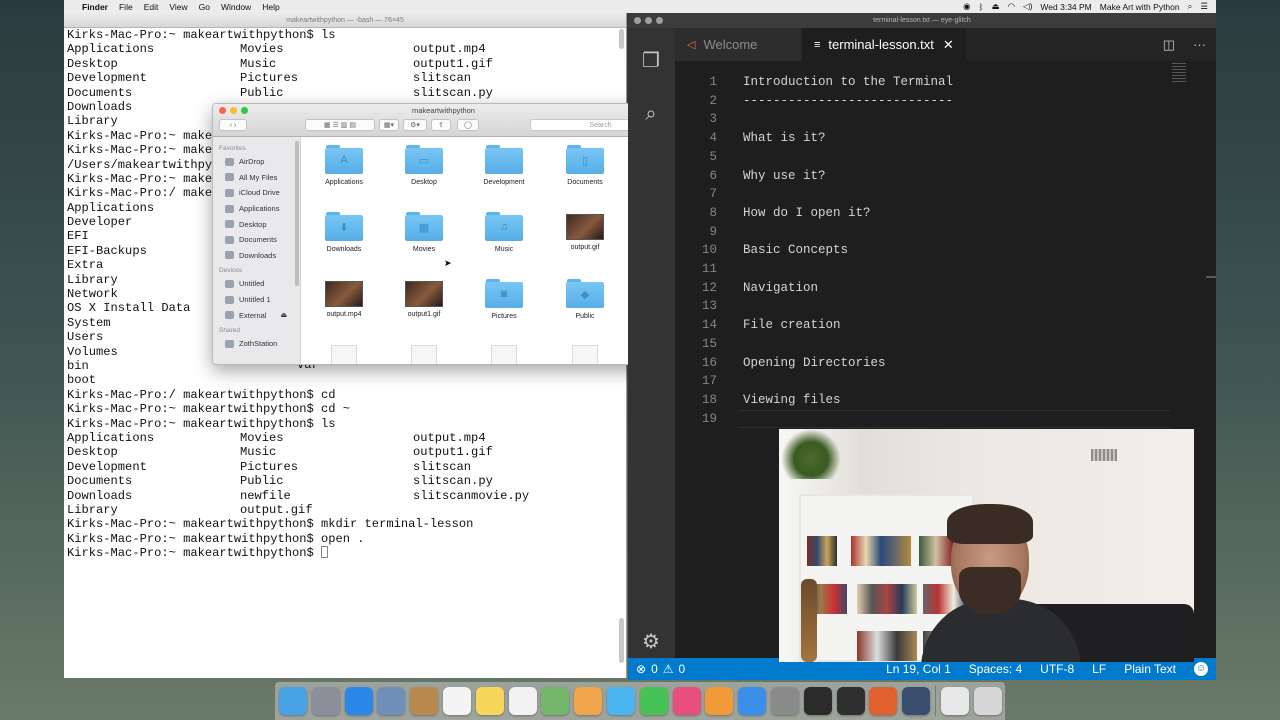 Image resolution: width=1280 pixels, height=720 pixels. What do you see at coordinates (256, 224) in the screenshot?
I see `sidebar-item-desktop: Desktop` at bounding box center [256, 224].